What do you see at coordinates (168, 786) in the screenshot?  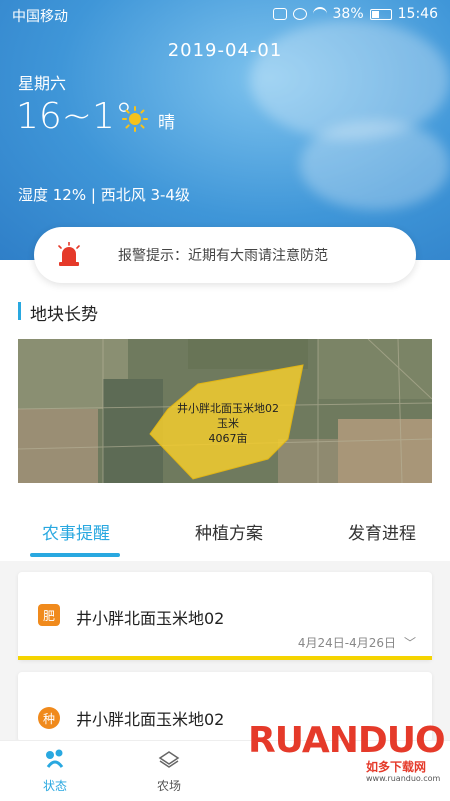 I see `nav-farm-label: 农场` at bounding box center [168, 786].